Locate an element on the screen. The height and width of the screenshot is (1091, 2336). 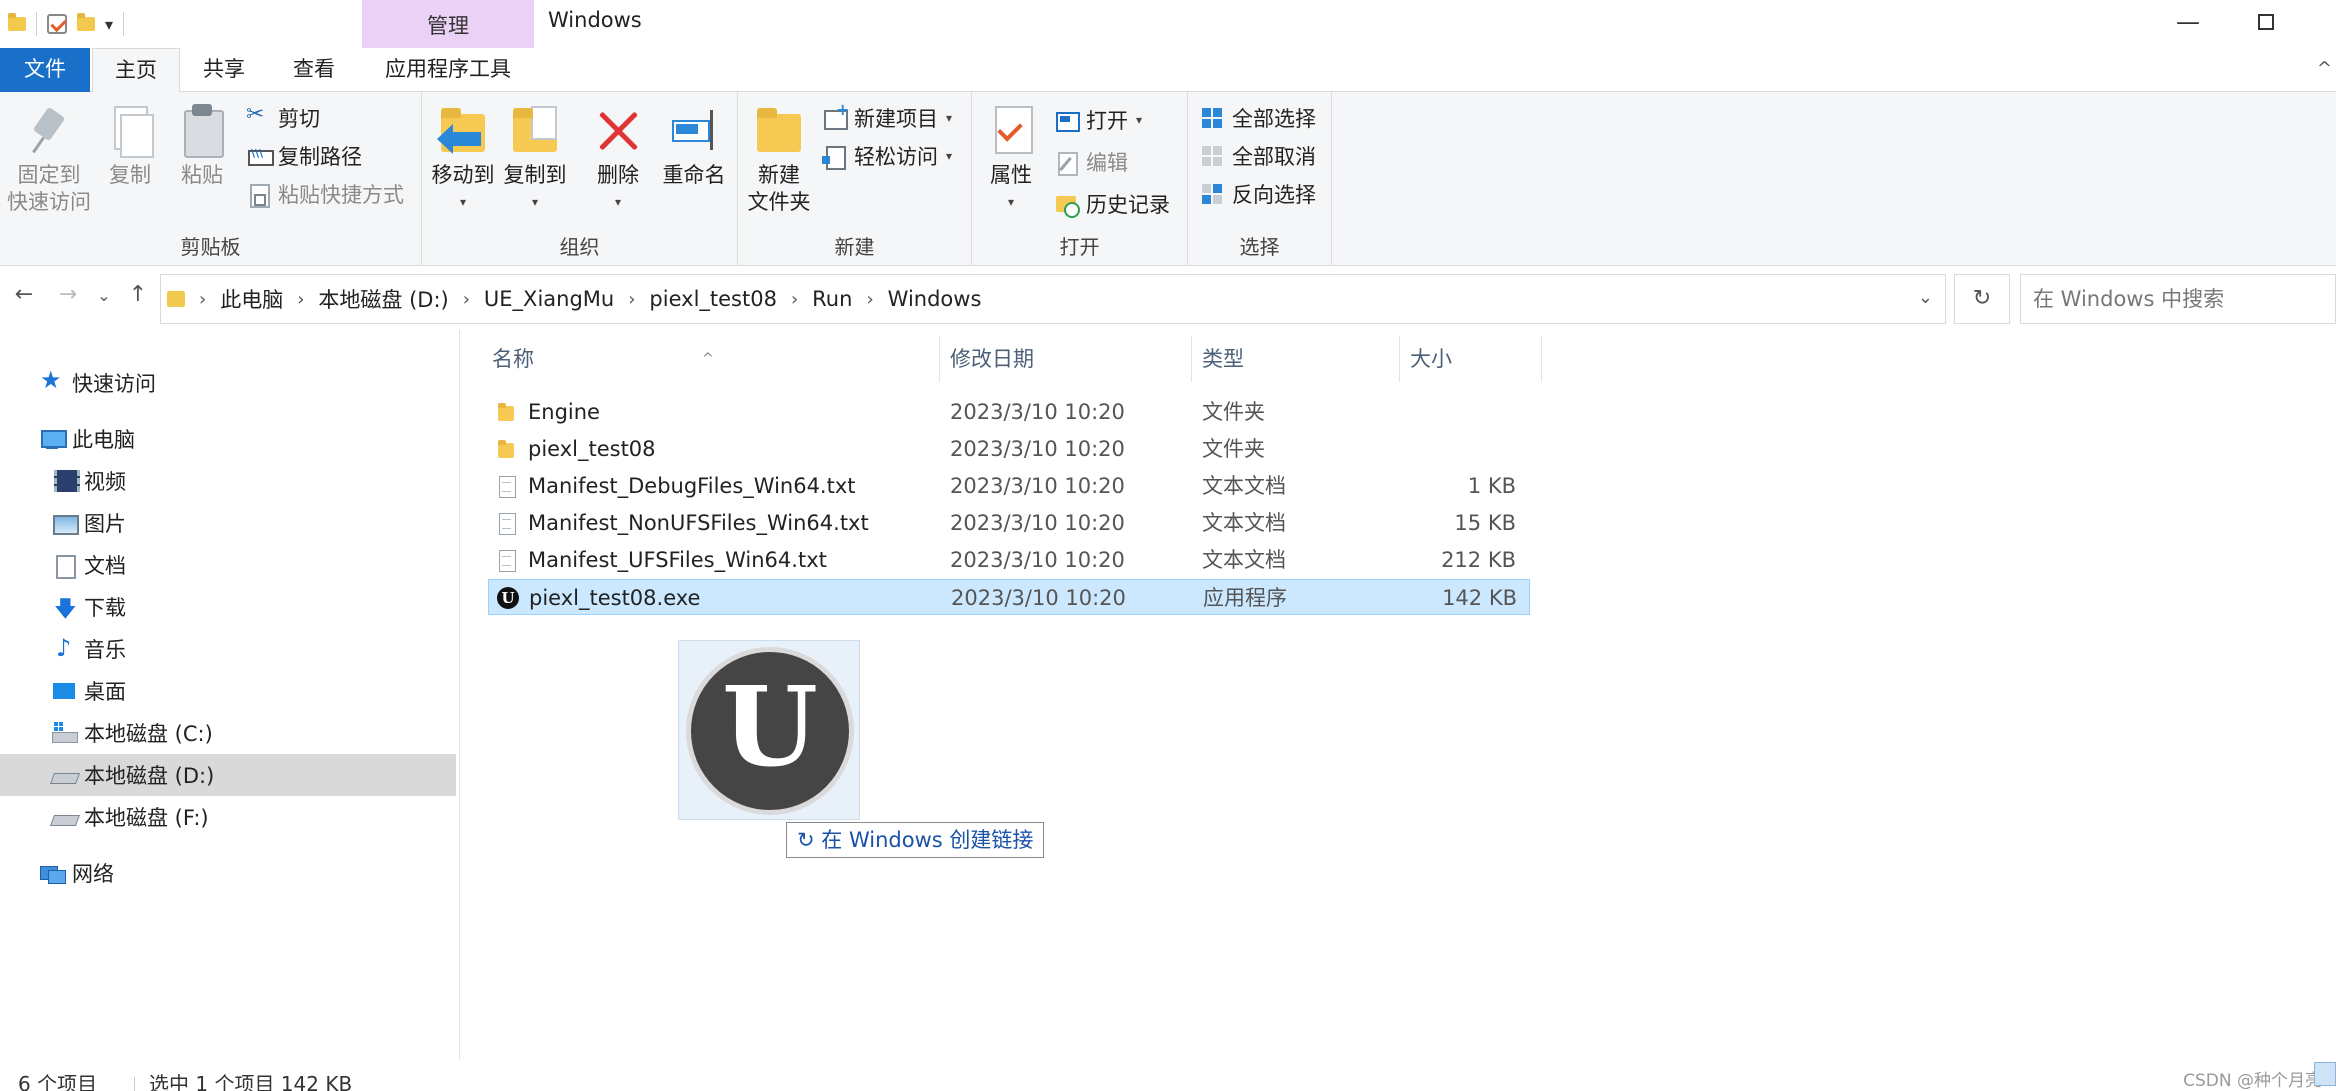
paste-shortcut-button: 粘贴快捷方式 is located at coordinates (325, 194).